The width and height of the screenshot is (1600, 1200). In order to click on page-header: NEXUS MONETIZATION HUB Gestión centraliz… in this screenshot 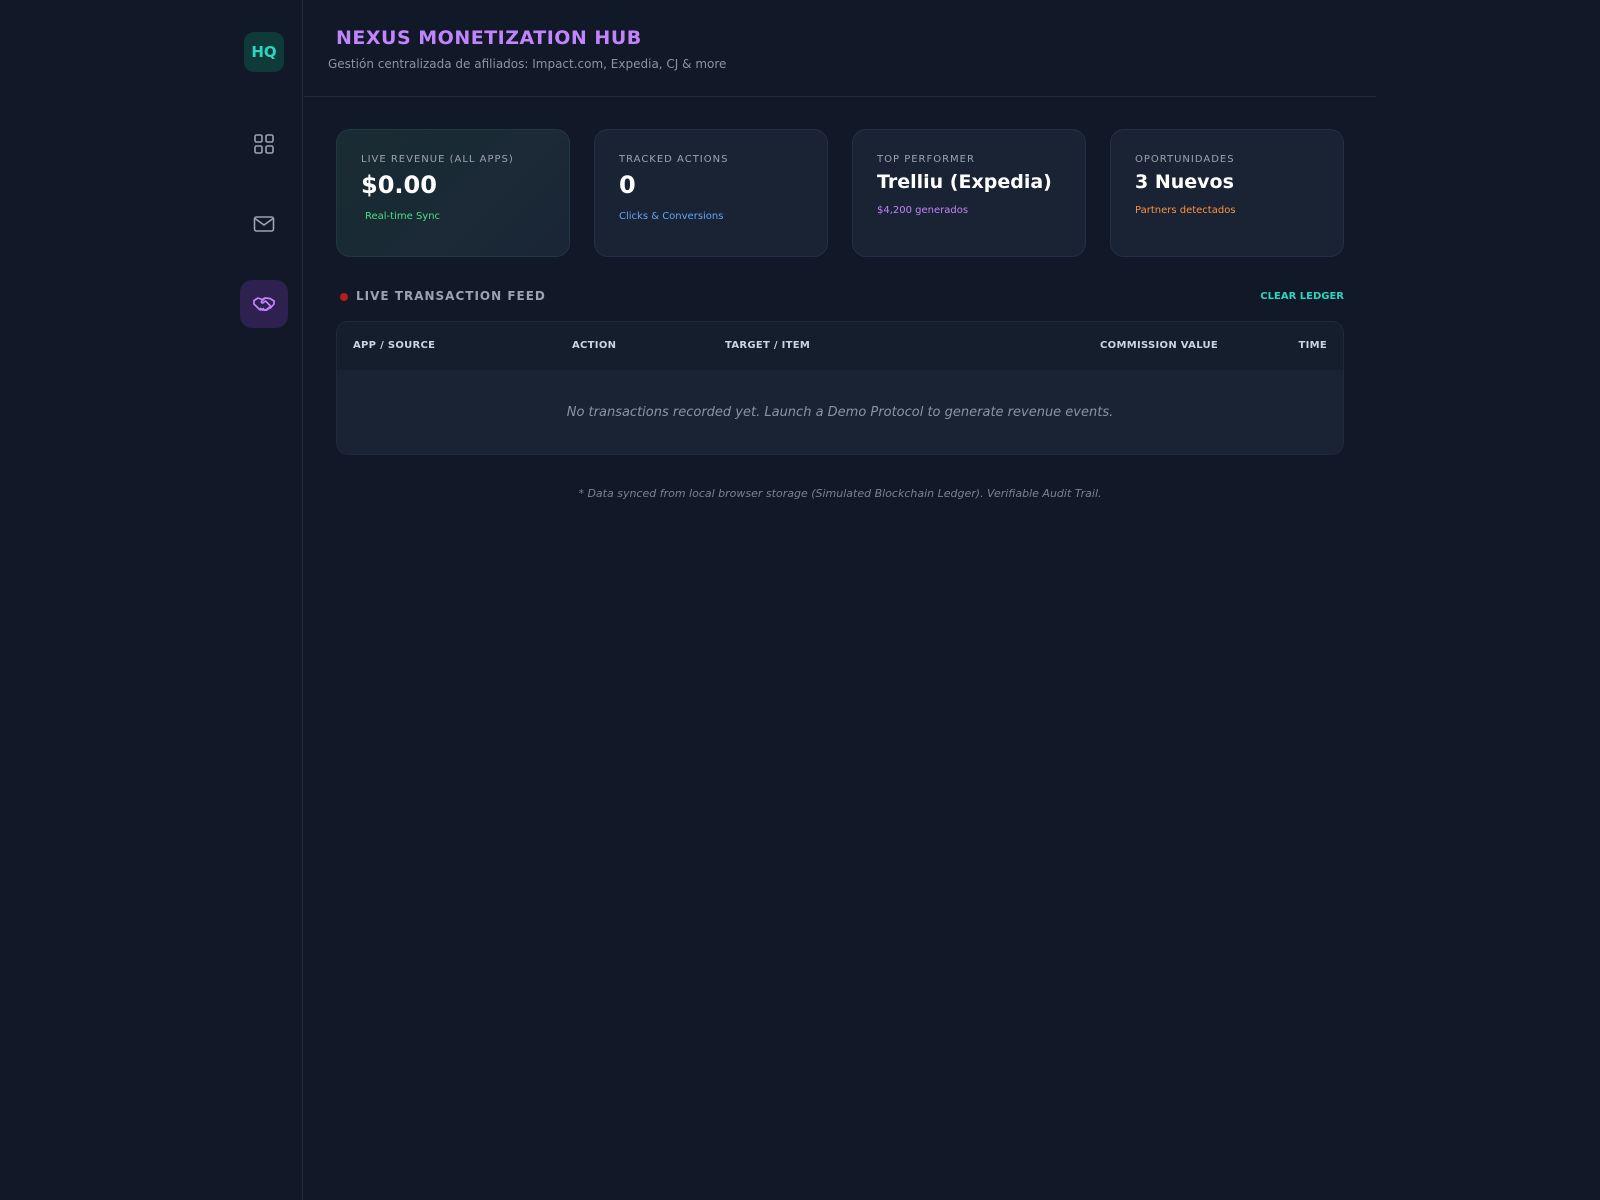, I will do `click(840, 48)`.